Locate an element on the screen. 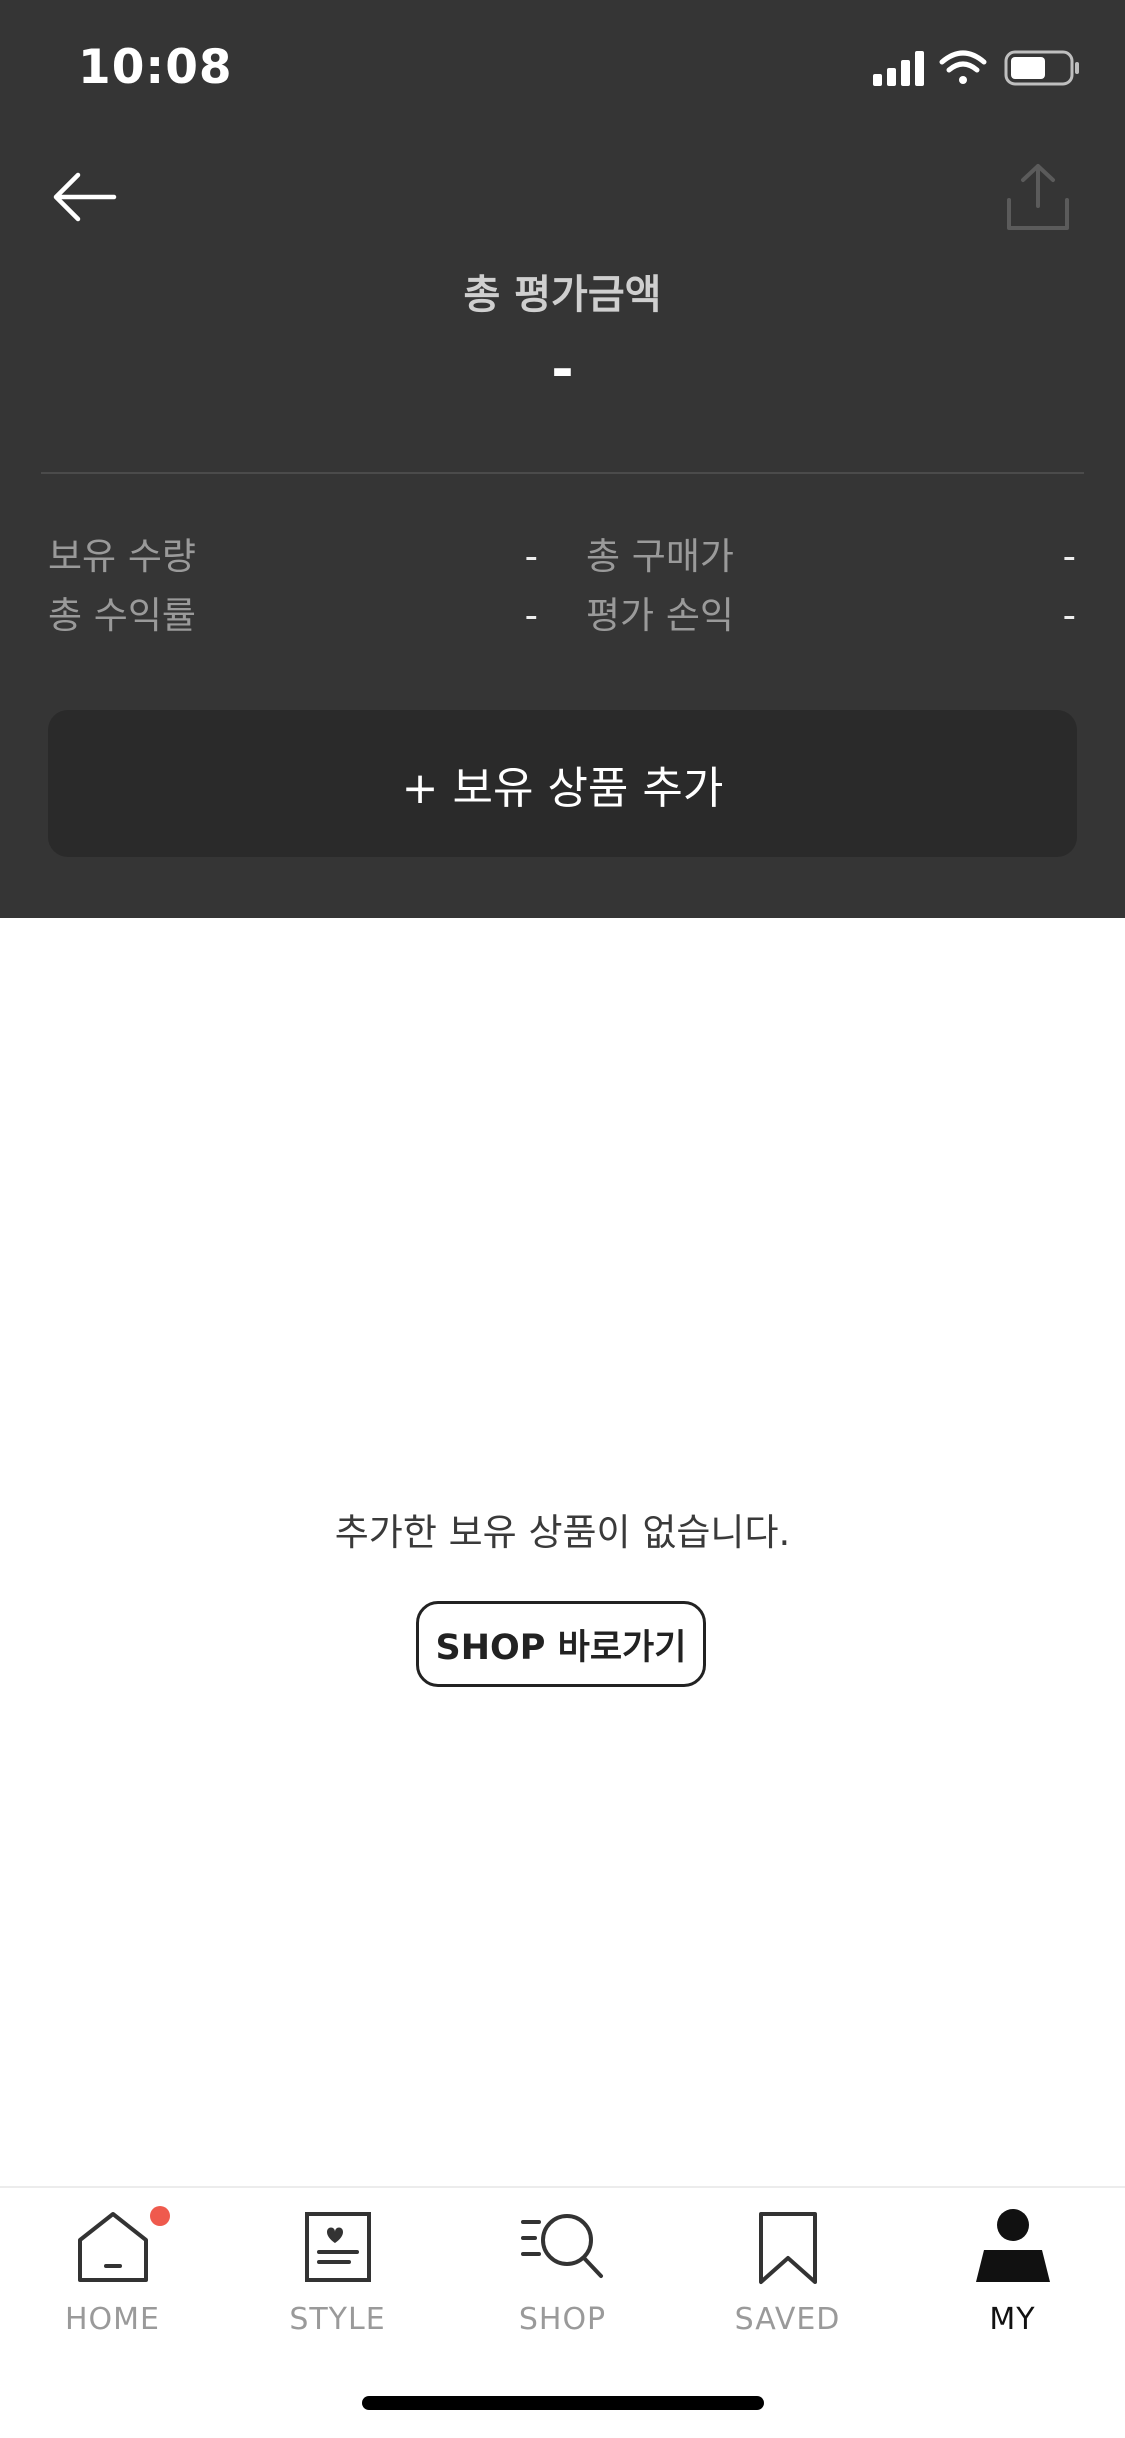 The width and height of the screenshot is (1125, 2438). bookmark-icon is located at coordinates (788, 2248).